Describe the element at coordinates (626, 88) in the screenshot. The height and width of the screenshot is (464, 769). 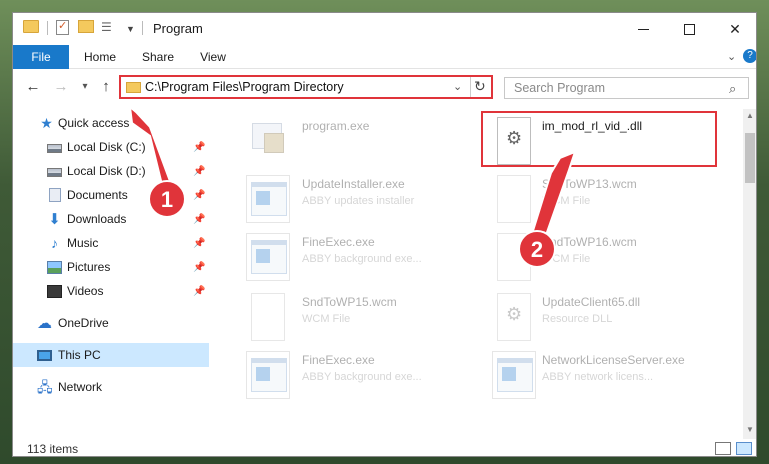
I see `search-input: Search Program ⌕` at that location.